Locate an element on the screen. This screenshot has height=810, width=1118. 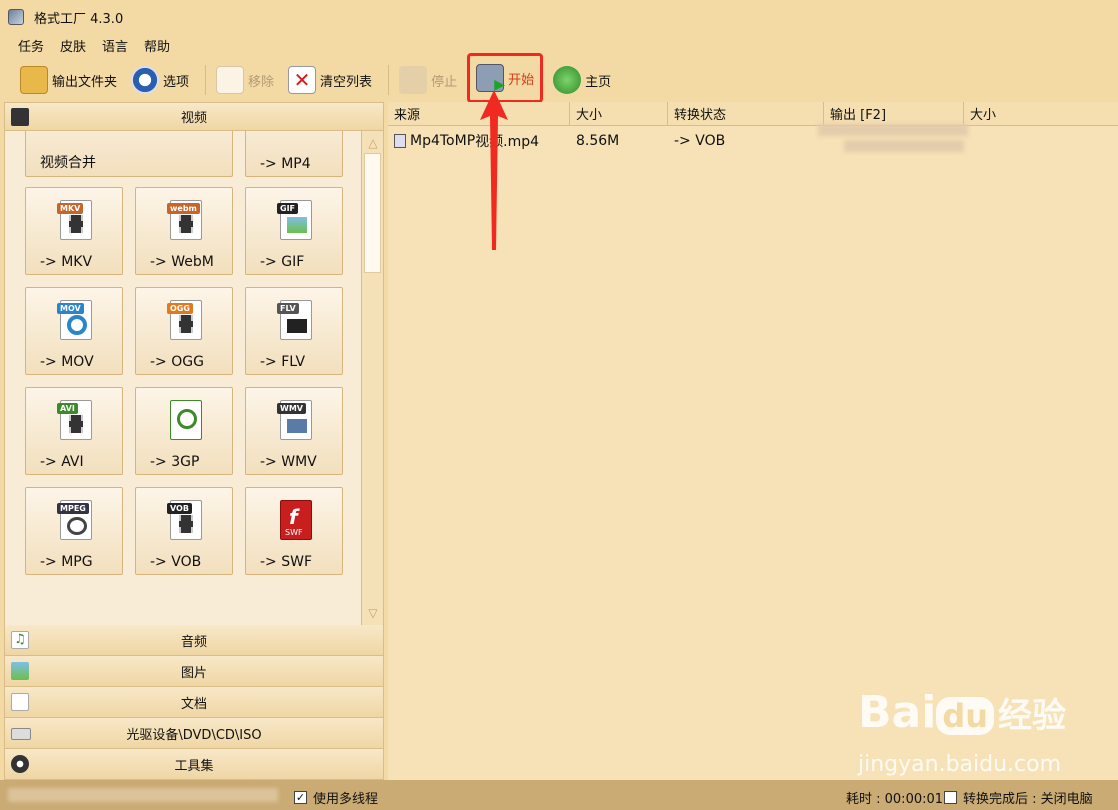
category-document: 文档 is located at coordinates (194, 702).